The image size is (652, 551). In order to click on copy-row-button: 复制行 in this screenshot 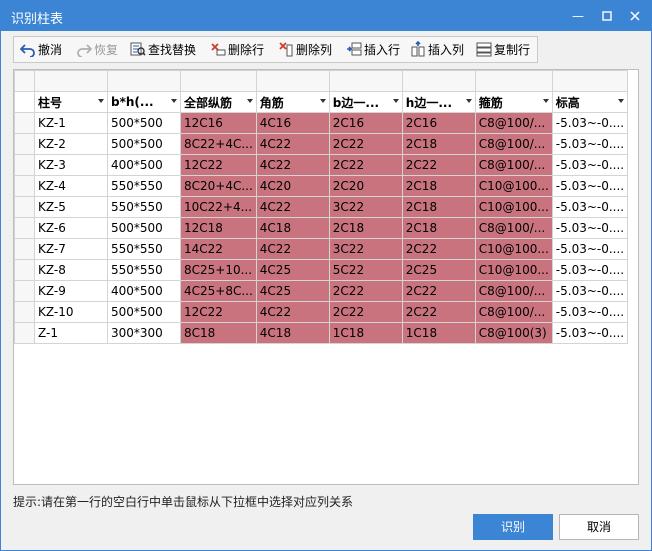, I will do `click(503, 50)`.